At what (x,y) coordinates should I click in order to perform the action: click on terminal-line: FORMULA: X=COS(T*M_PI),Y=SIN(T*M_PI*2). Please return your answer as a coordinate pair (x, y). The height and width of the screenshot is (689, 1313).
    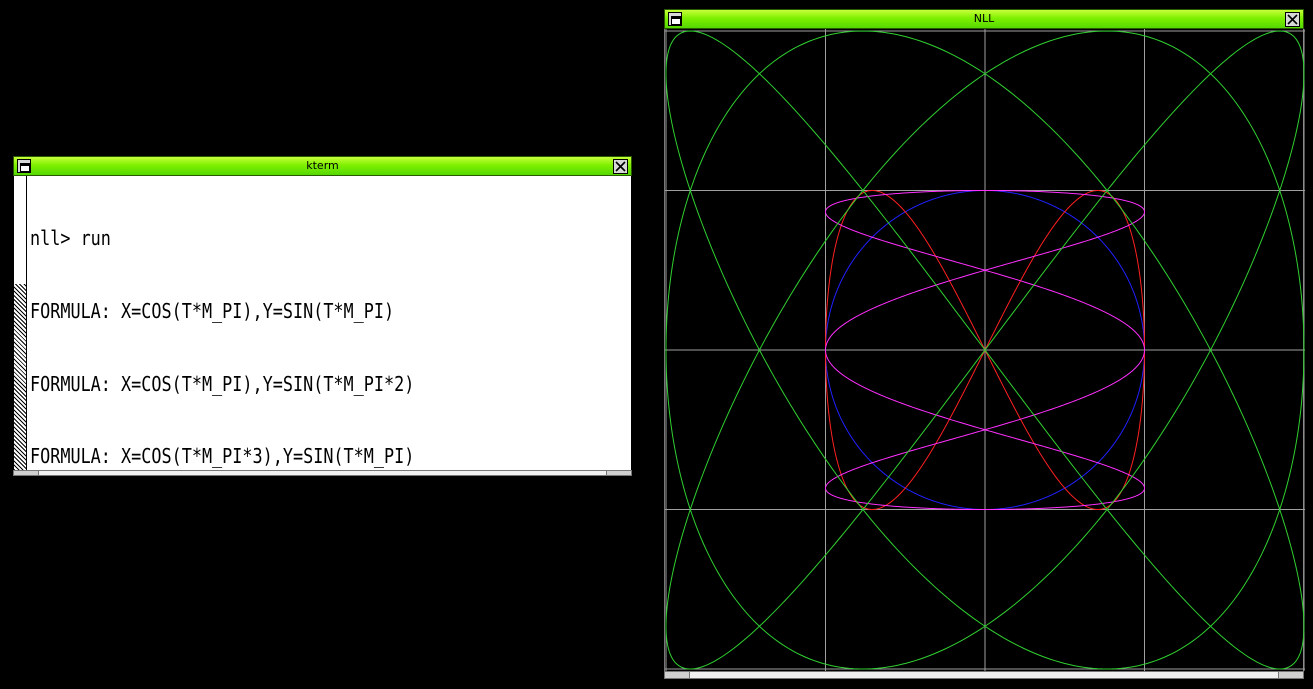
    Looking at the image, I should click on (222, 383).